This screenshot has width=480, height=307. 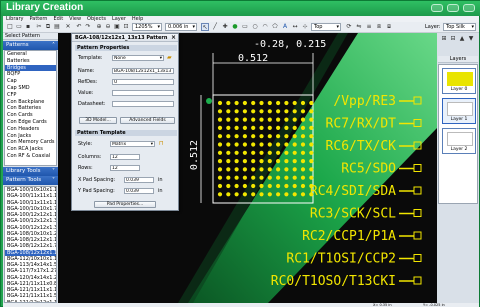 I want to click on pin-tool-icon: ✚, so click(x=225, y=27).